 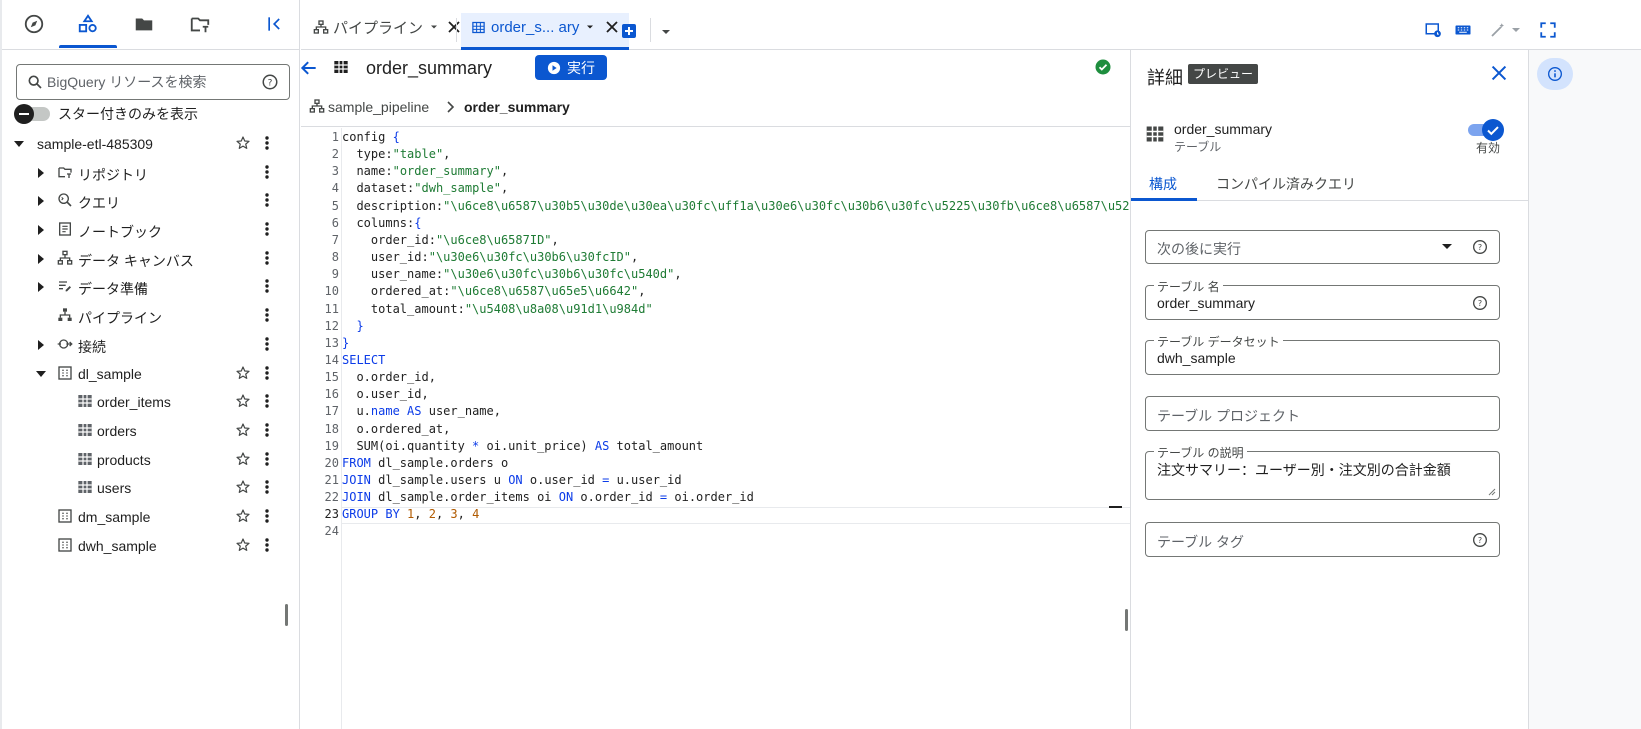 I want to click on table-description-field: テーブル の説明 注文サマリー：ユーザー別・注文別の合計金額, so click(x=1322, y=472).